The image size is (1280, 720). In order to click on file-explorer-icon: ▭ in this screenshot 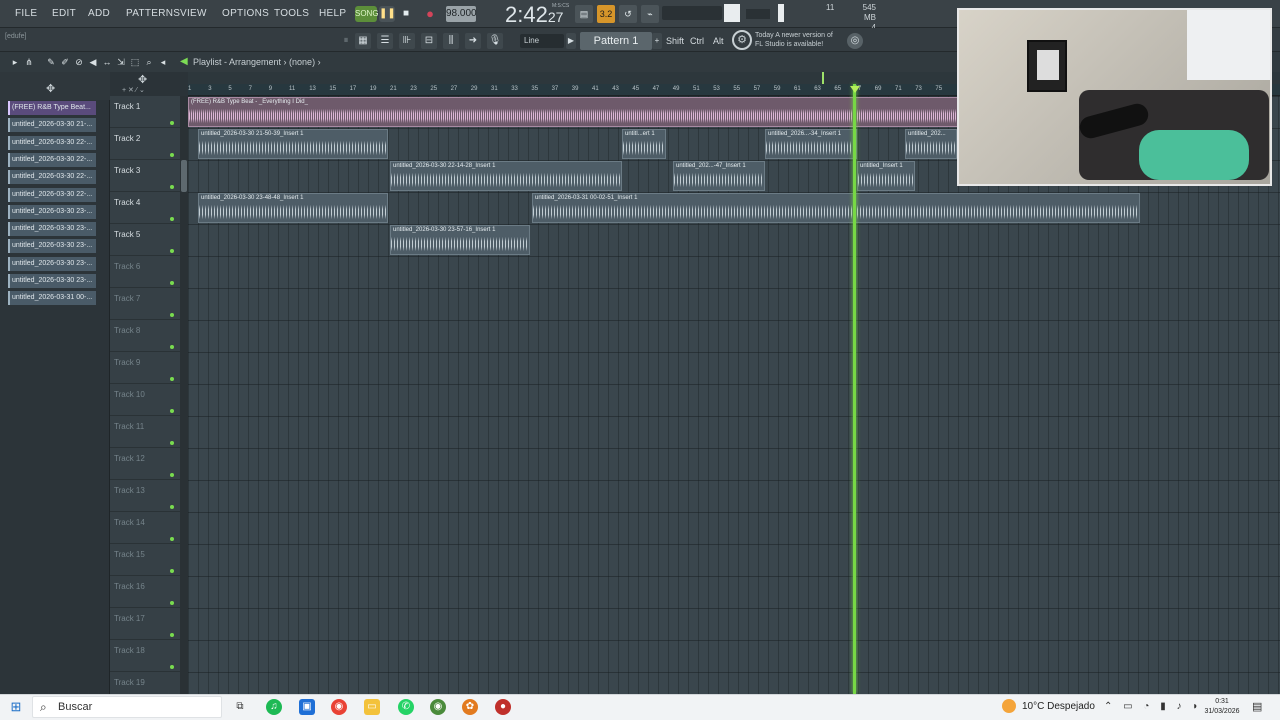, I will do `click(372, 707)`.